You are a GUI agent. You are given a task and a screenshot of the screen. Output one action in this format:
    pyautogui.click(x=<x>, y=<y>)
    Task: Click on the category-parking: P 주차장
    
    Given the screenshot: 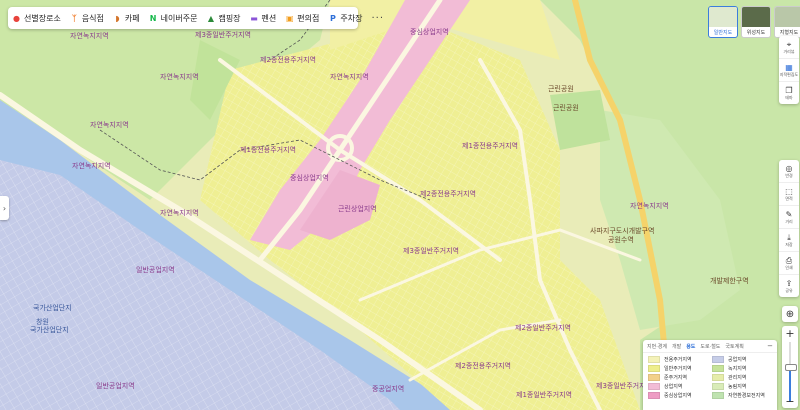 What is the action you would take?
    pyautogui.click(x=345, y=18)
    